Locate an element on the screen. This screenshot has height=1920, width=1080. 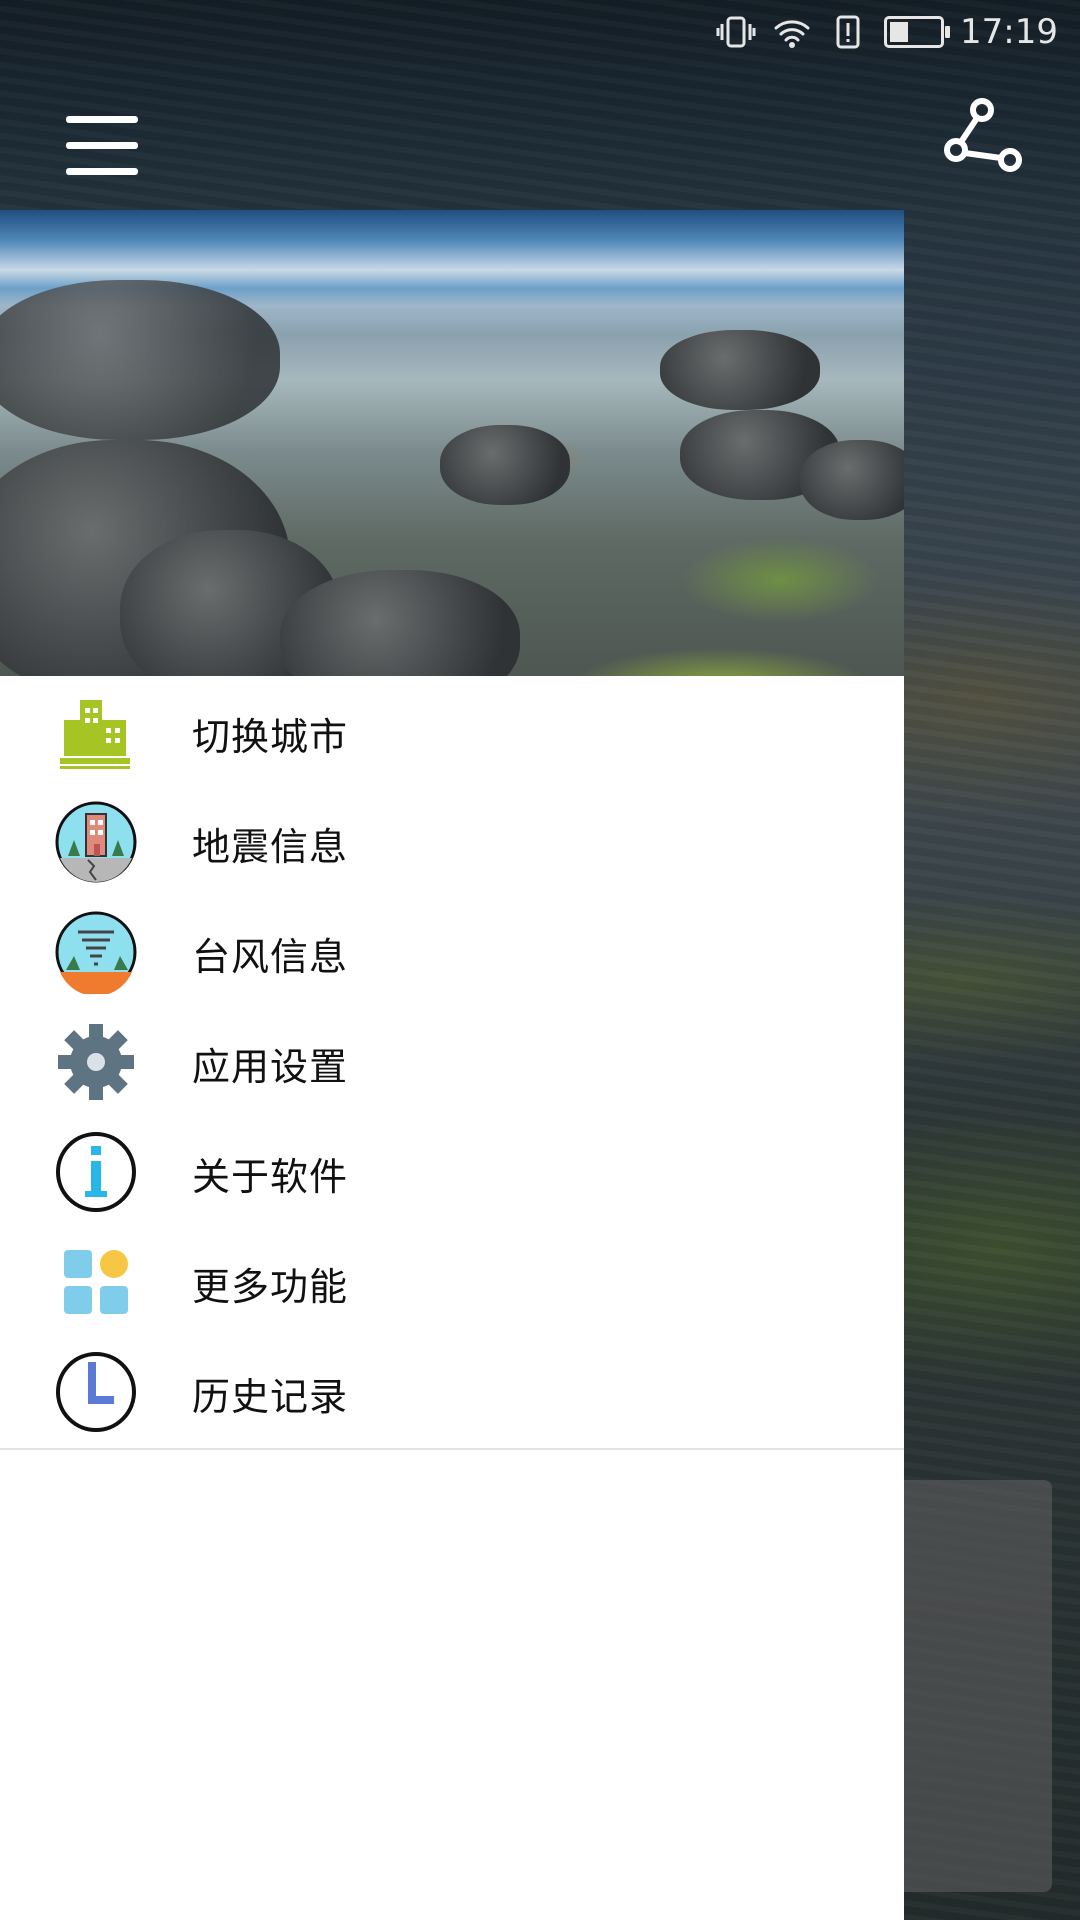
status-bar: 17:19 is located at coordinates (540, 32).